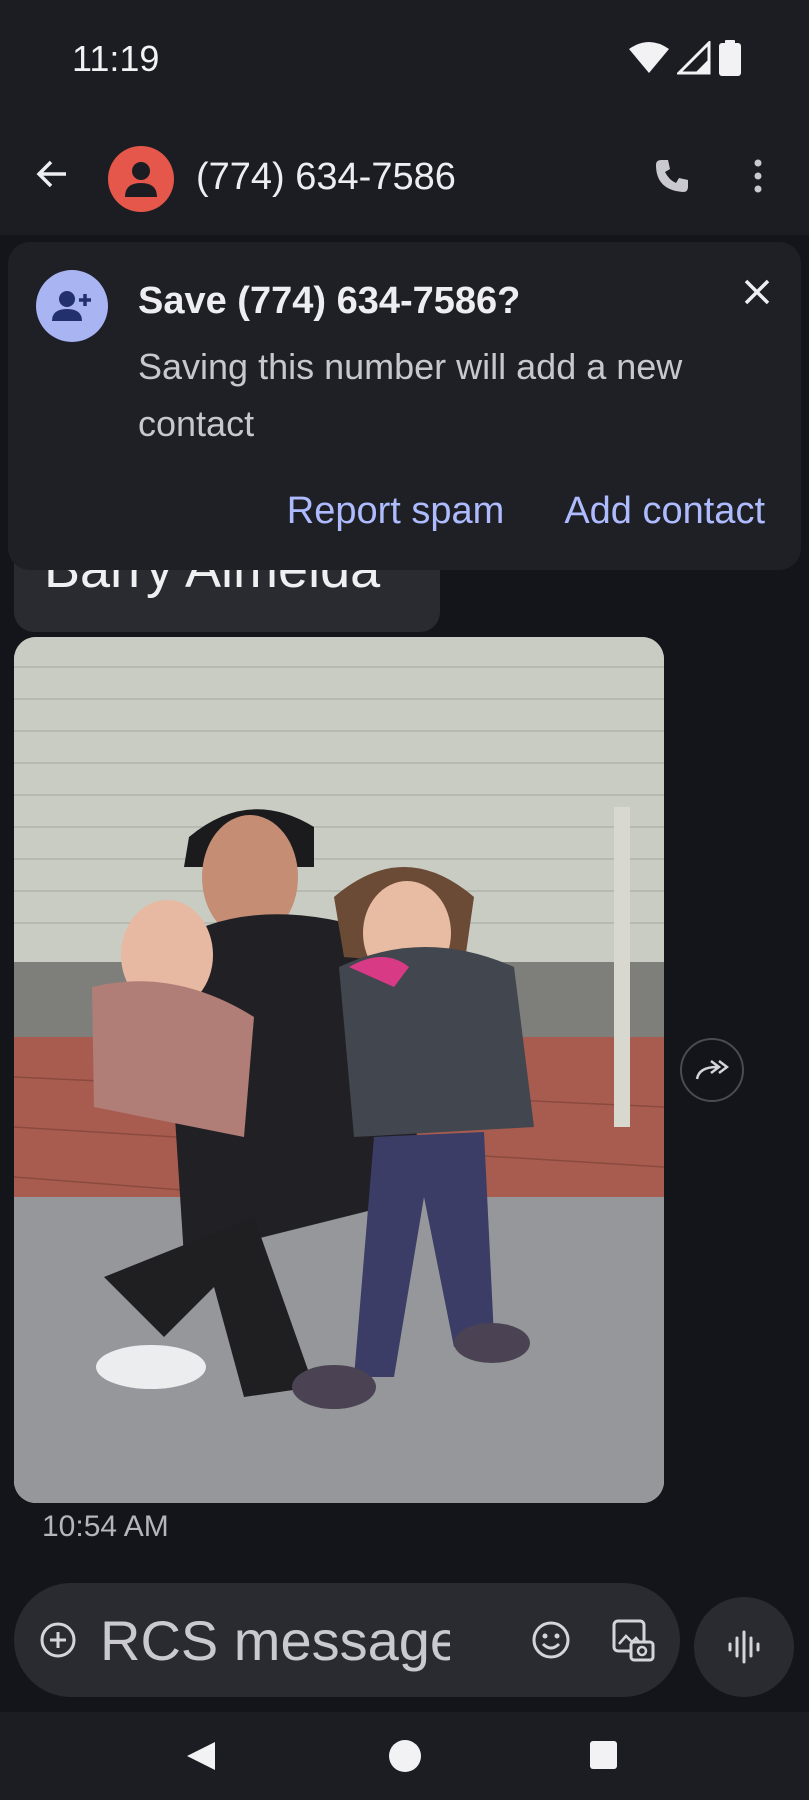  What do you see at coordinates (649, 57) in the screenshot?
I see `wifi-icon` at bounding box center [649, 57].